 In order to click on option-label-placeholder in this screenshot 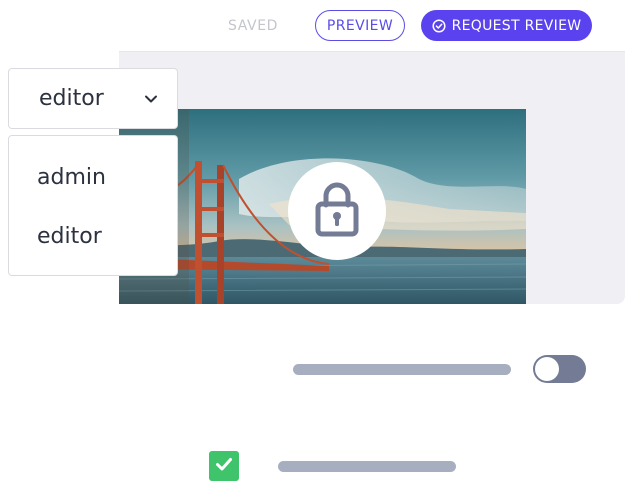, I will do `click(367, 466)`.